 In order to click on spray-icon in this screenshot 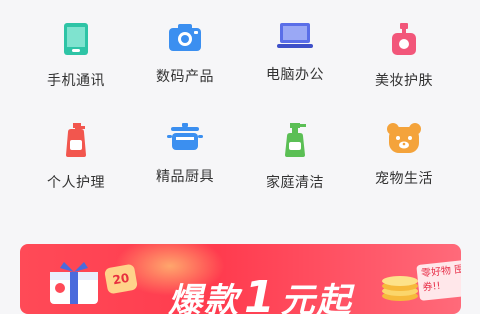, I will do `click(295, 140)`.